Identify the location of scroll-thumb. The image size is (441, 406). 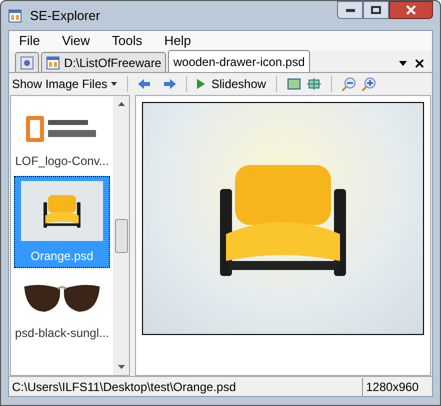
(121, 235).